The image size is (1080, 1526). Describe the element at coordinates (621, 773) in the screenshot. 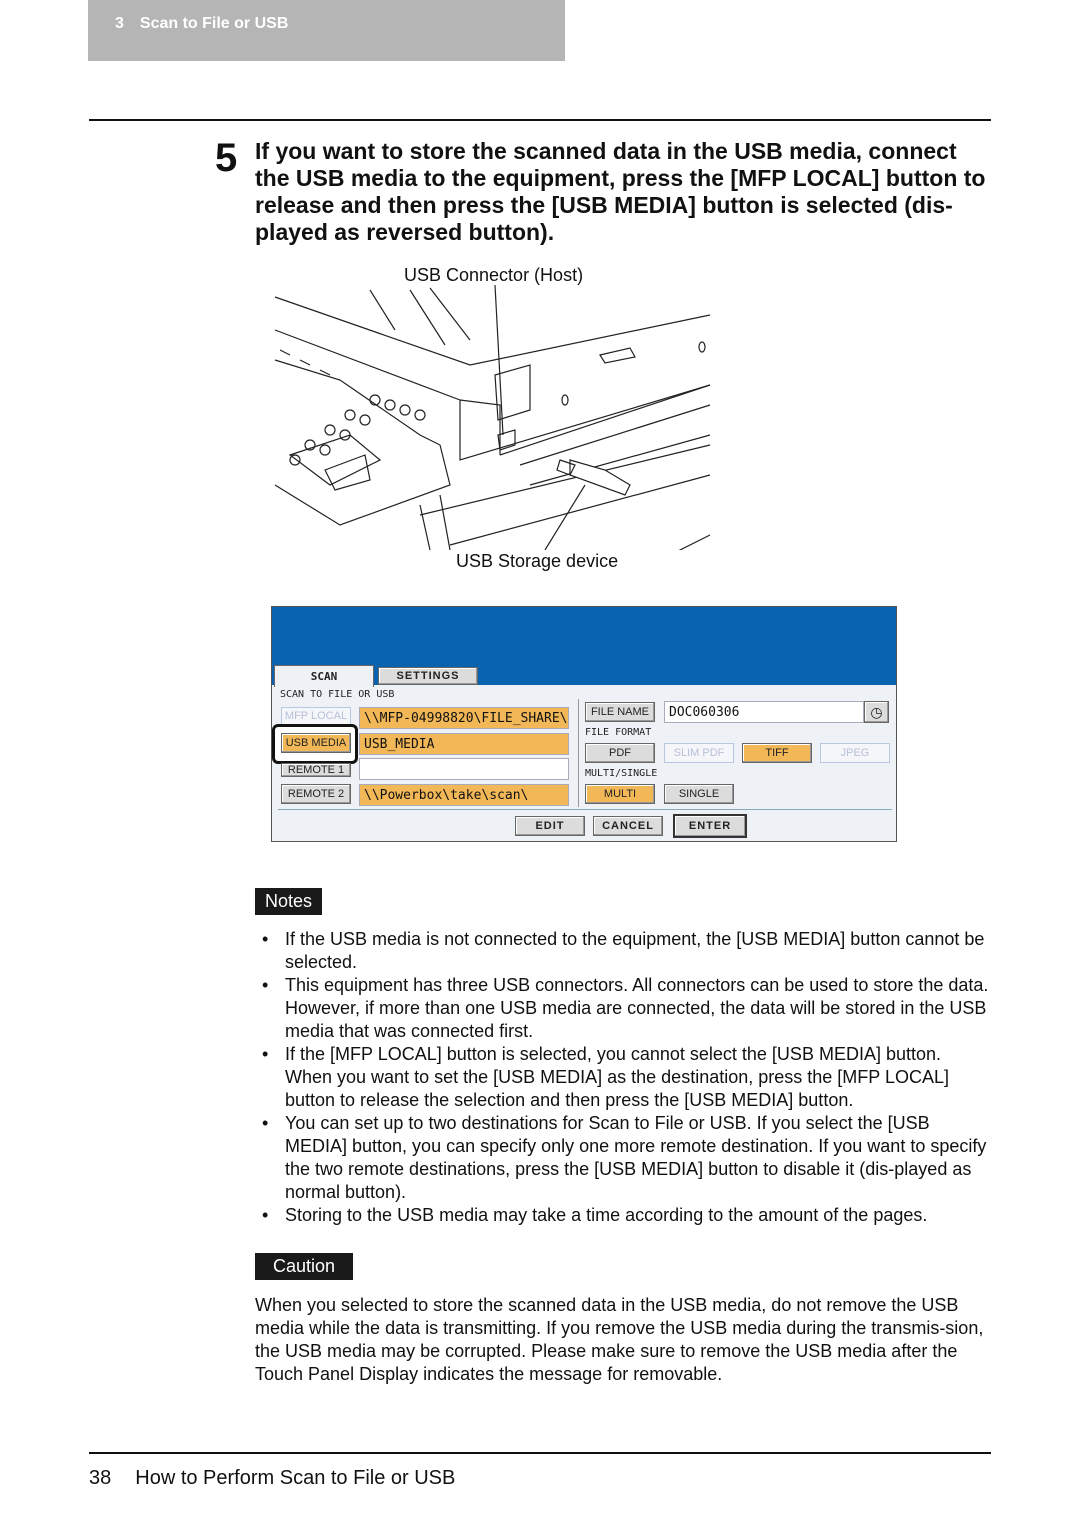

I see `multi-single-label: MULTI/SINGLE` at that location.